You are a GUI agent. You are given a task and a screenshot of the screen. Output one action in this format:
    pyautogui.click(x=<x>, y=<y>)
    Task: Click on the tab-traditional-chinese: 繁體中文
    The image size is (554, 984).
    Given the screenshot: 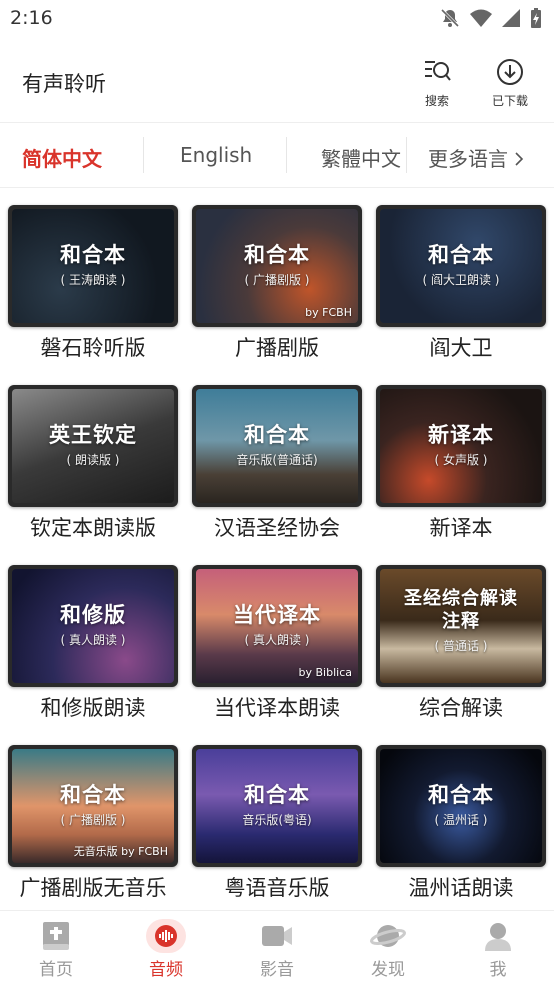 What is the action you would take?
    pyautogui.click(x=361, y=157)
    